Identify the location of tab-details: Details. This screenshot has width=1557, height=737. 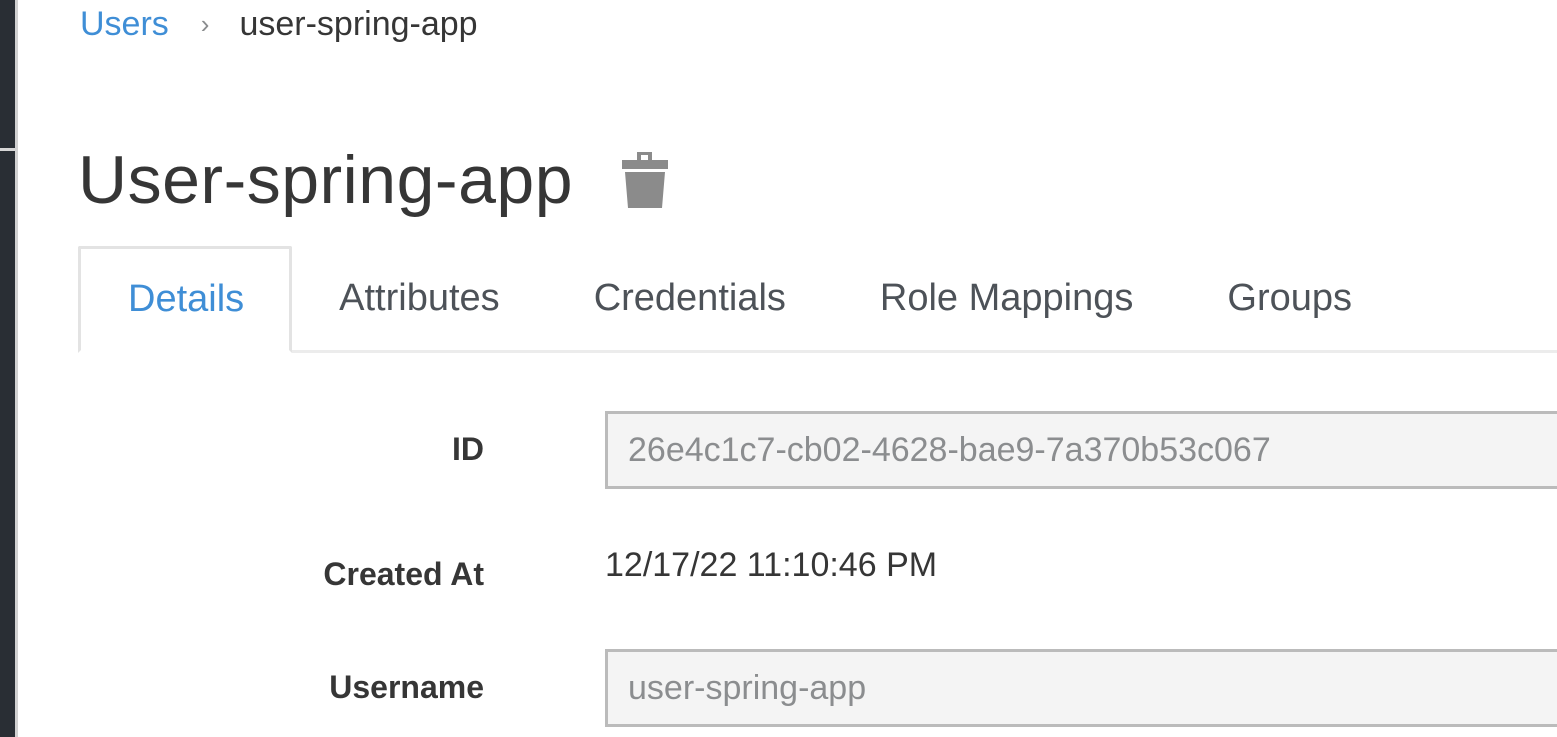
(185, 299).